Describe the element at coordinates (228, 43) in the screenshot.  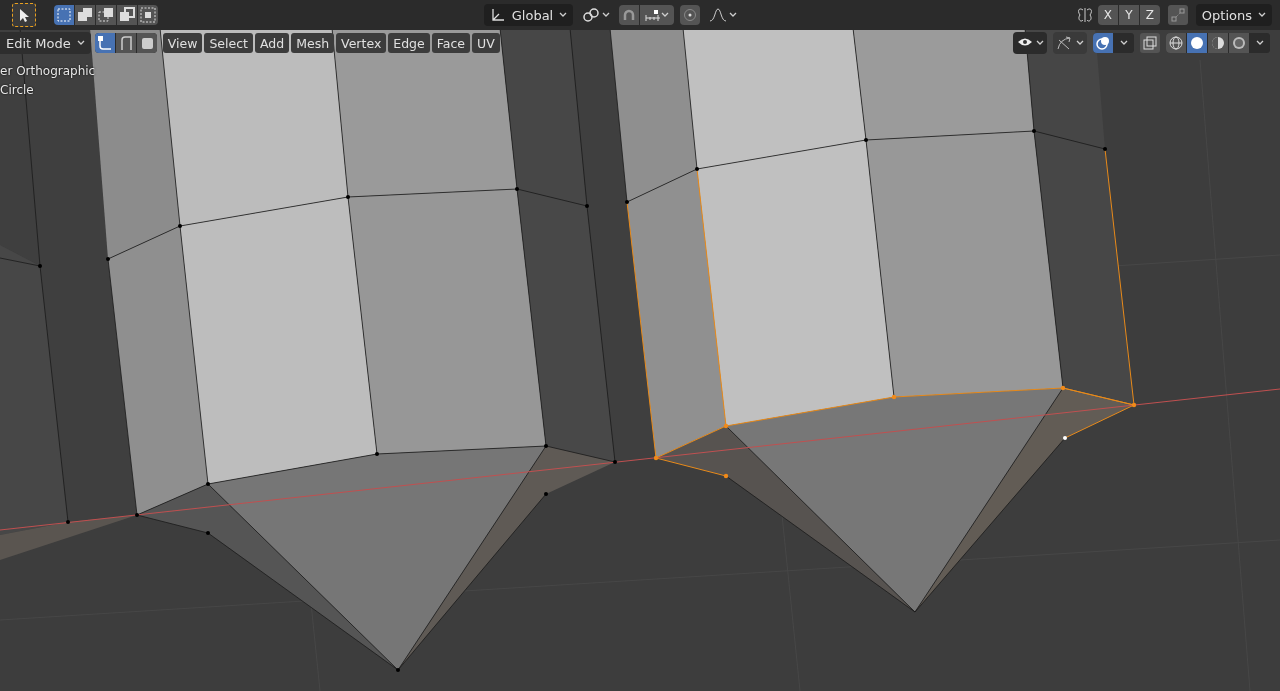
I see `menu-button: Select` at that location.